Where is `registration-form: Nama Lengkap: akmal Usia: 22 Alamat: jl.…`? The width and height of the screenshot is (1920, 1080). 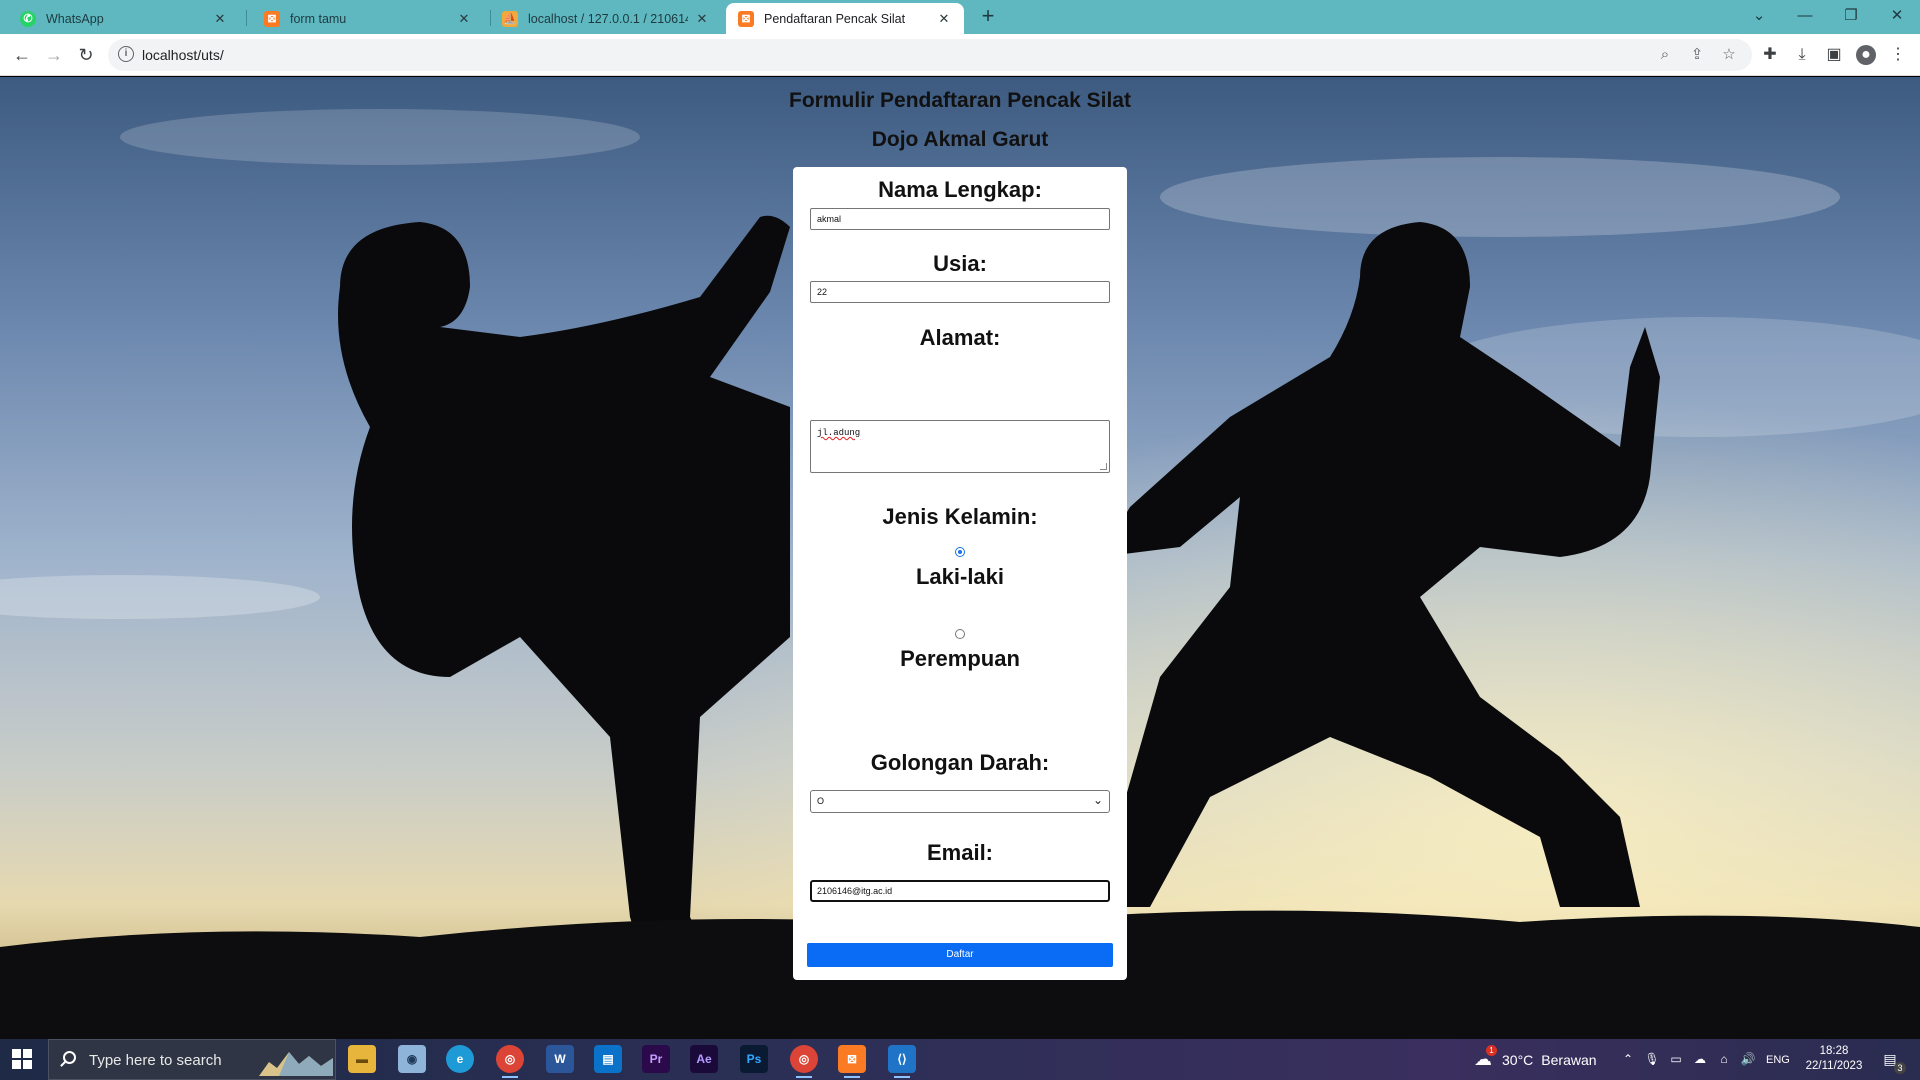 registration-form: Nama Lengkap: akmal Usia: 22 Alamat: jl.… is located at coordinates (960, 573).